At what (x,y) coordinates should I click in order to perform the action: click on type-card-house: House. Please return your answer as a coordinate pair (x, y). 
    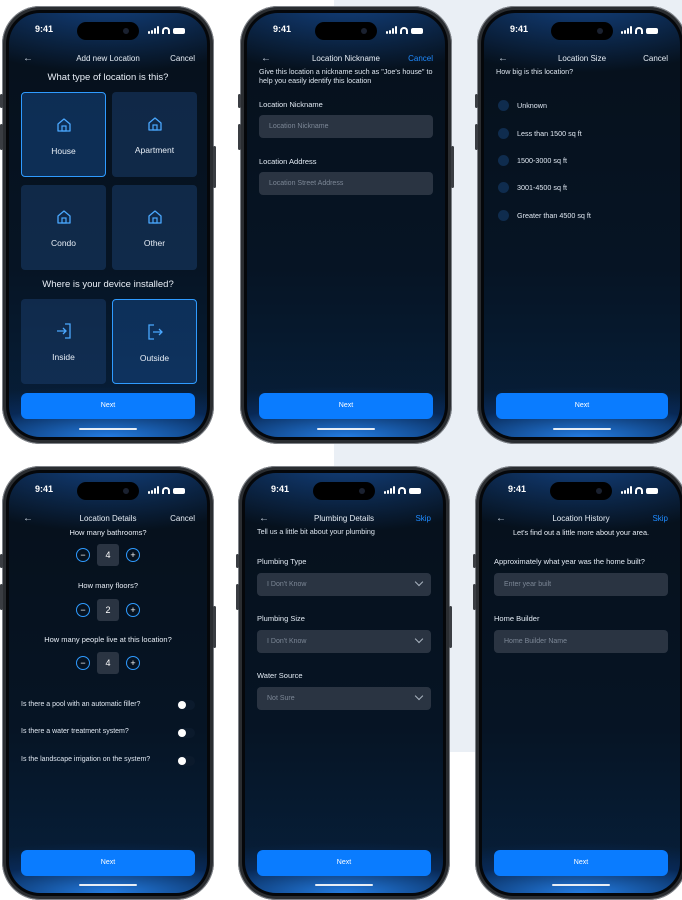
    Looking at the image, I should click on (63, 134).